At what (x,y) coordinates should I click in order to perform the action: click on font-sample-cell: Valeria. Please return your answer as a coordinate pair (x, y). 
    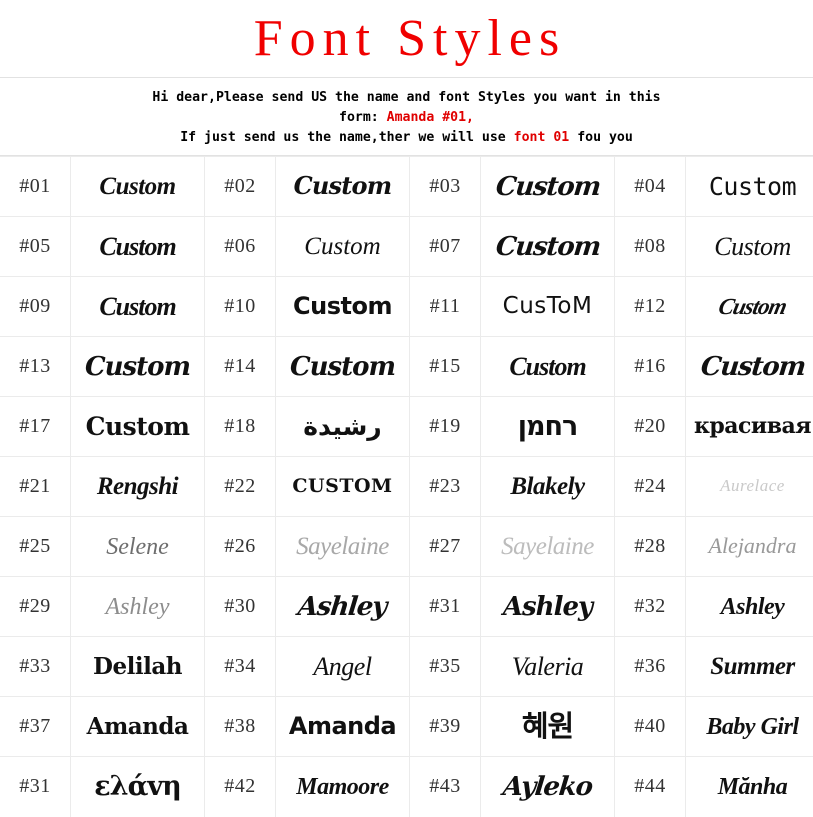
    Looking at the image, I should click on (547, 666).